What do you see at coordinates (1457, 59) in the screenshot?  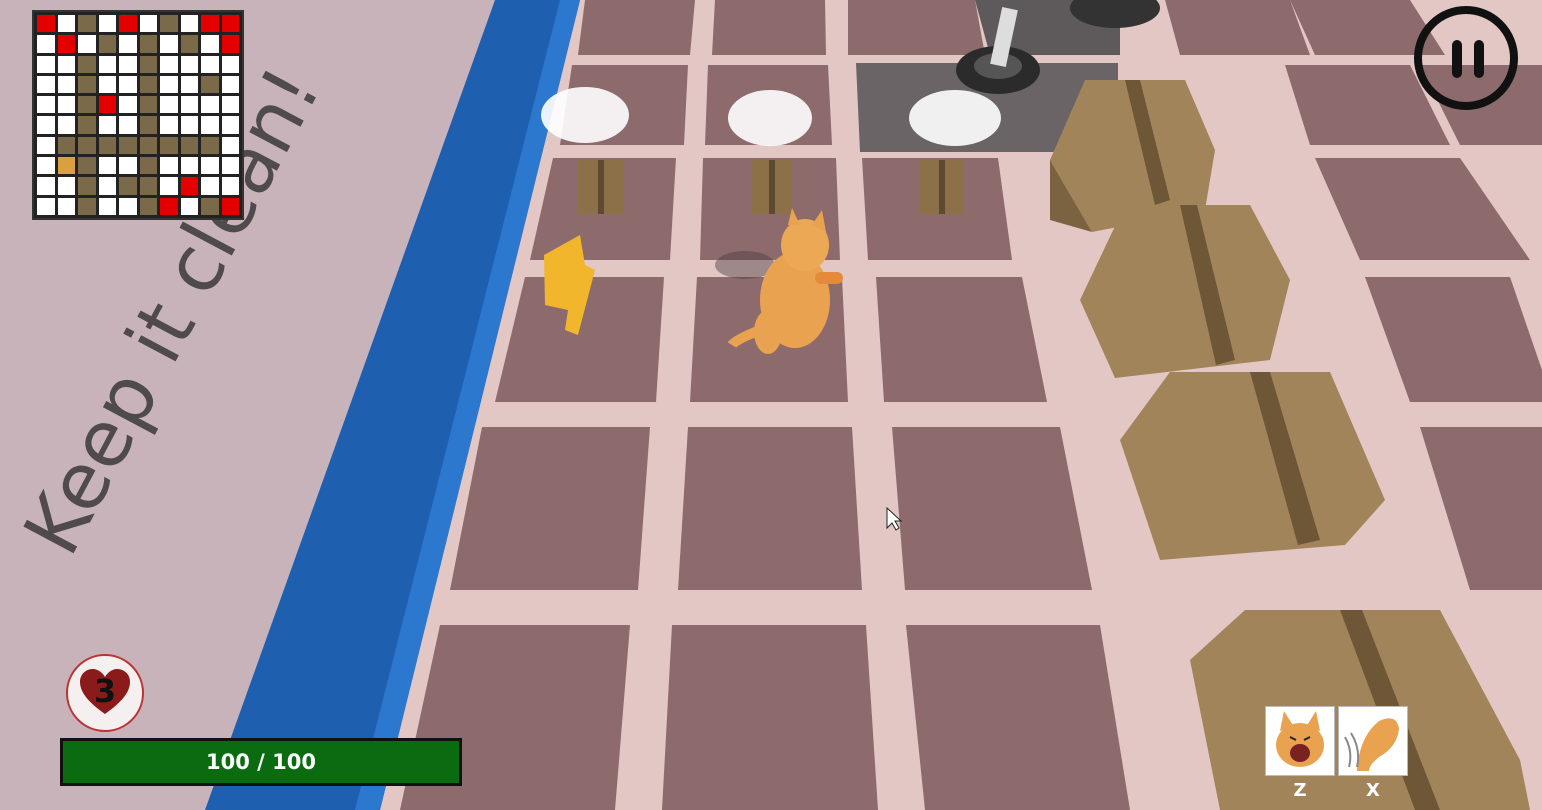 I see `pause-icon-bar-left` at bounding box center [1457, 59].